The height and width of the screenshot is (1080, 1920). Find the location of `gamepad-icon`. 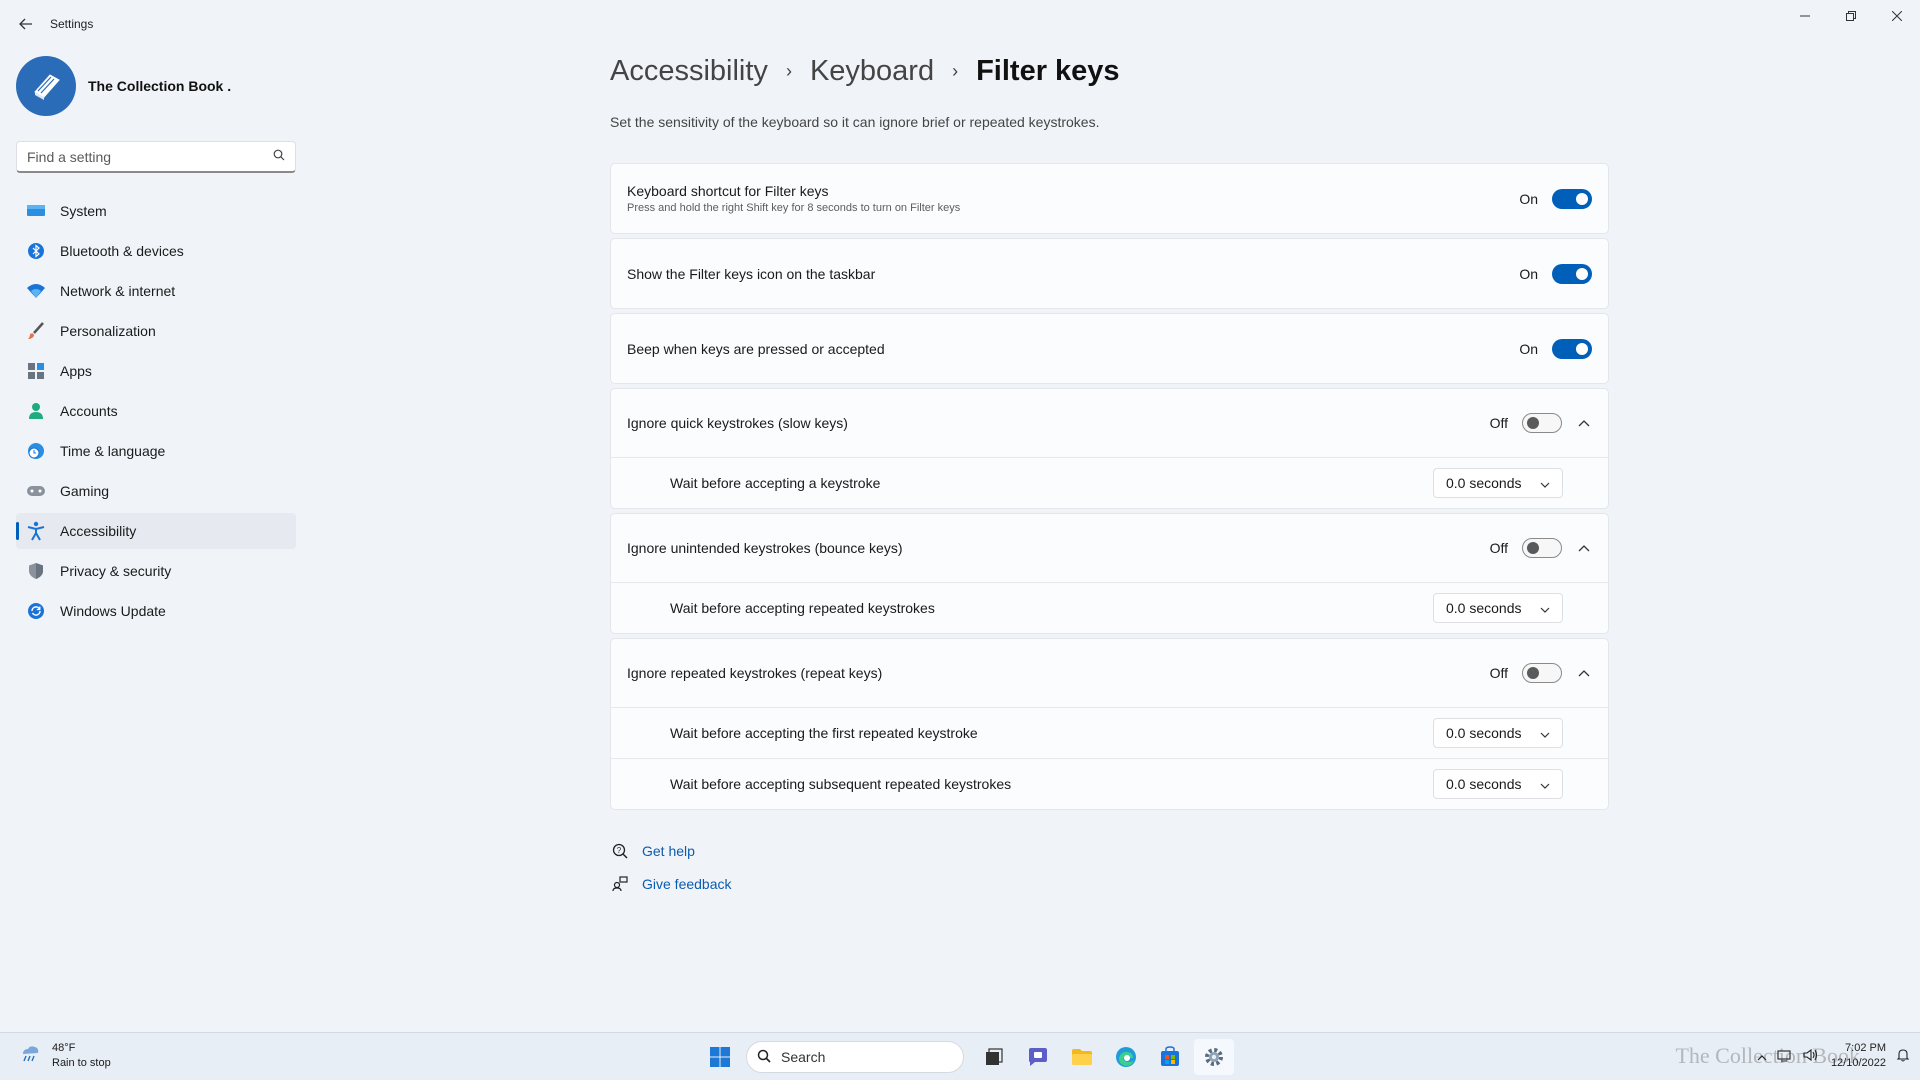

gamepad-icon is located at coordinates (36, 491).